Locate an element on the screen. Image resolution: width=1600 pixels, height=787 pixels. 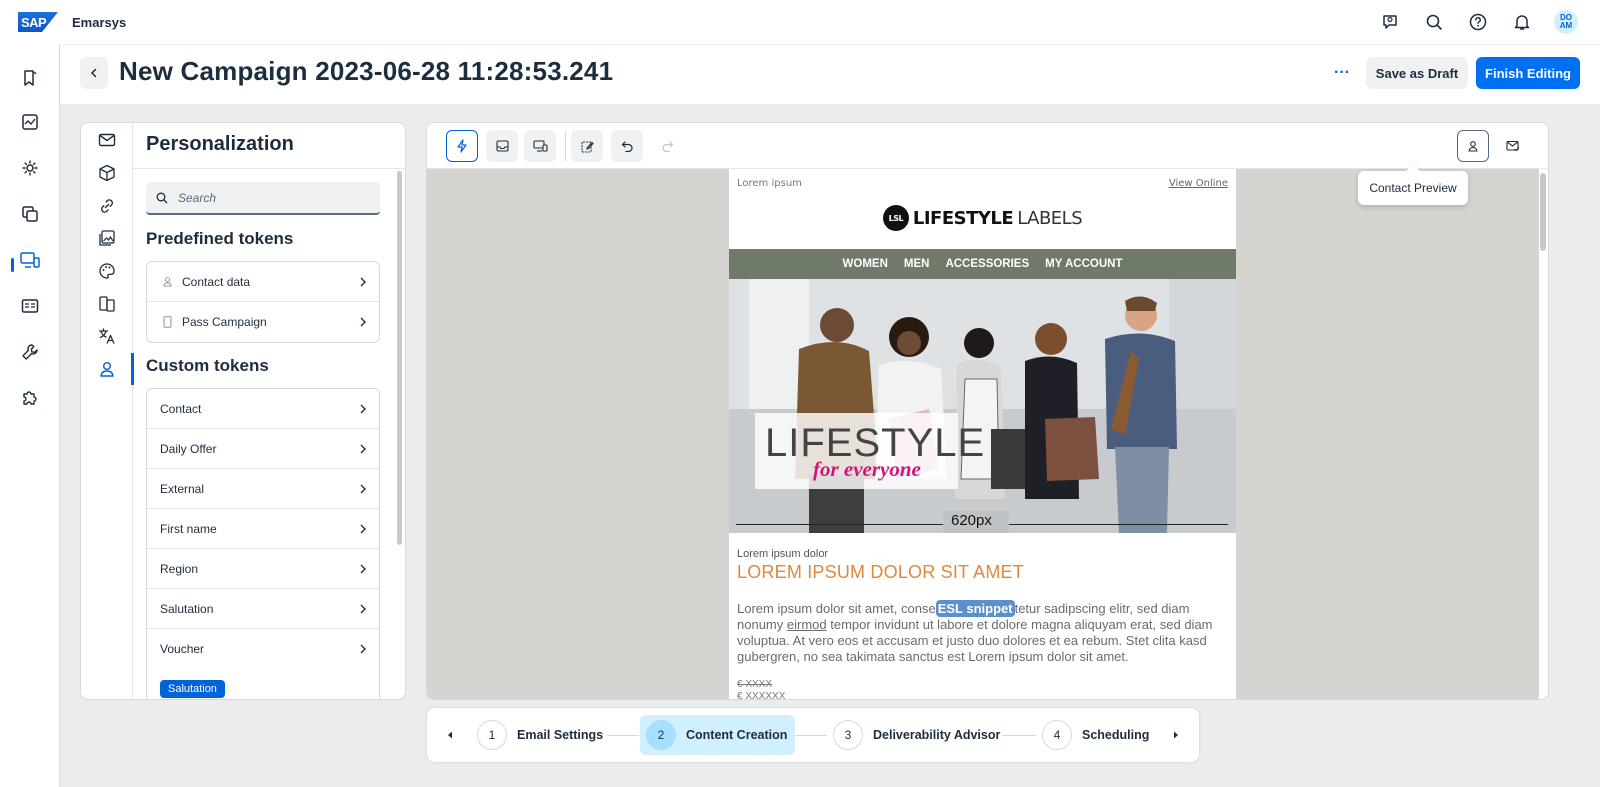
email-nav-accessories: ACCESSORIES is located at coordinates (987, 264).